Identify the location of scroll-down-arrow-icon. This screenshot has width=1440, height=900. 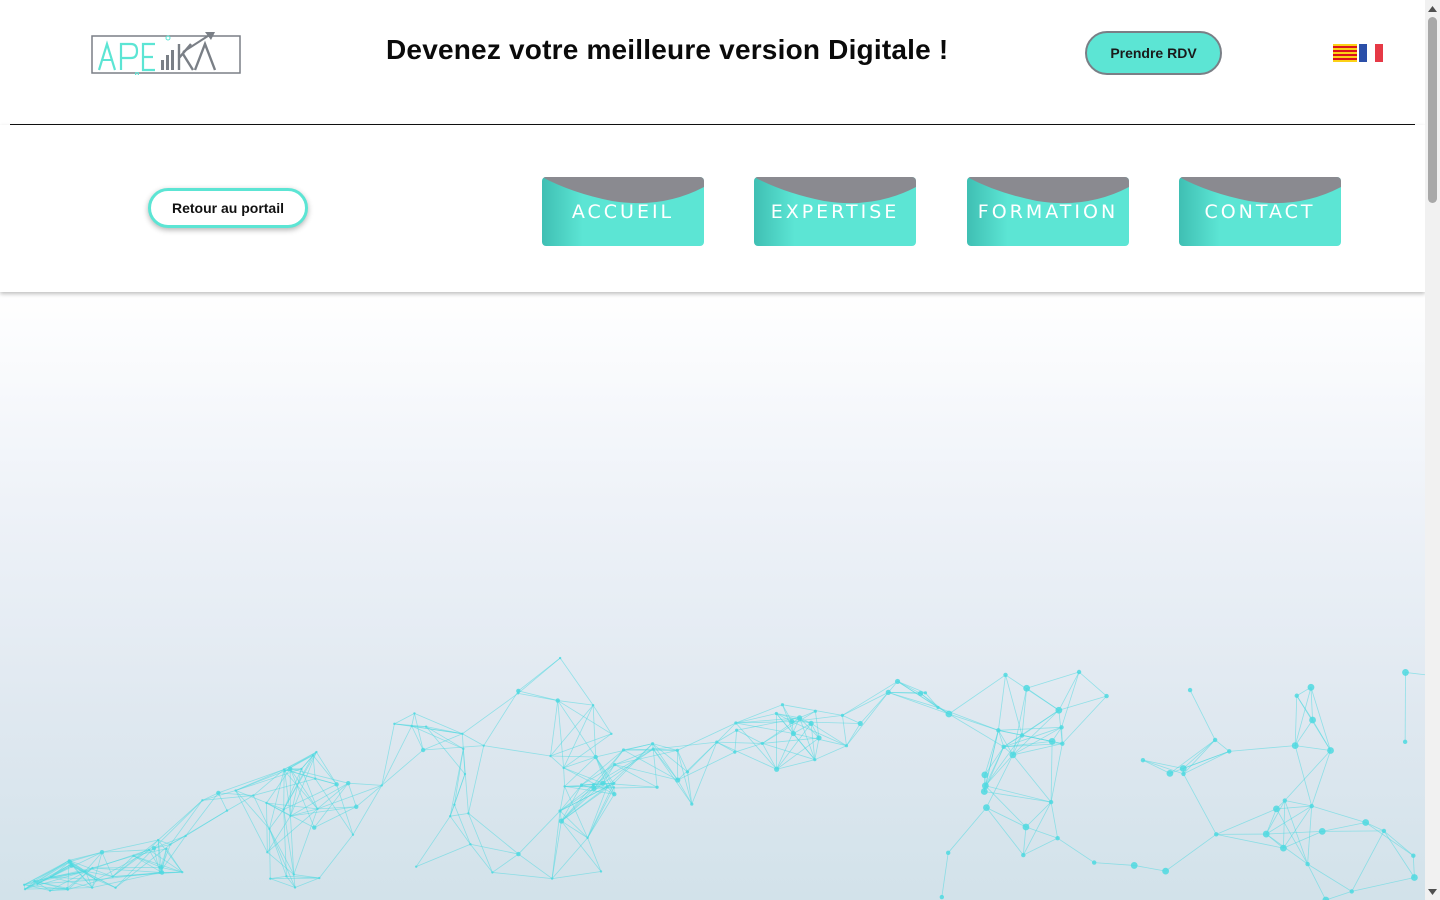
(1432, 891).